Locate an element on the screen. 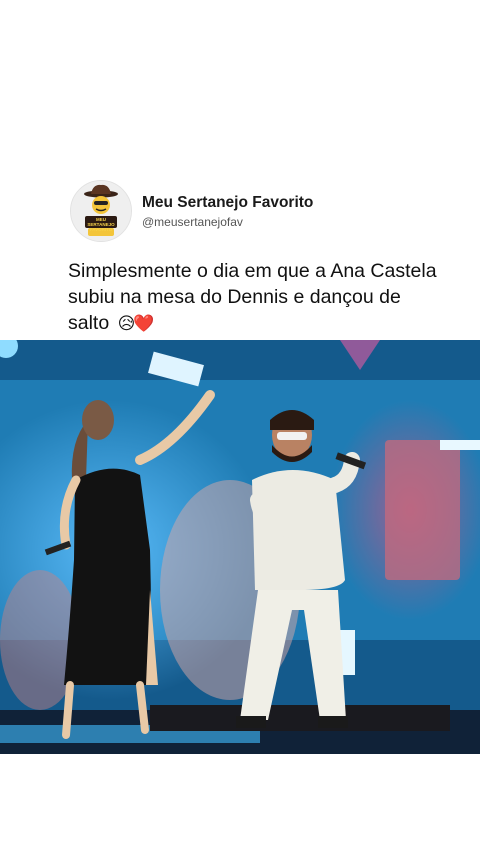 This screenshot has height=854, width=480. cowboy-mascot-icon is located at coordinates (101, 211).